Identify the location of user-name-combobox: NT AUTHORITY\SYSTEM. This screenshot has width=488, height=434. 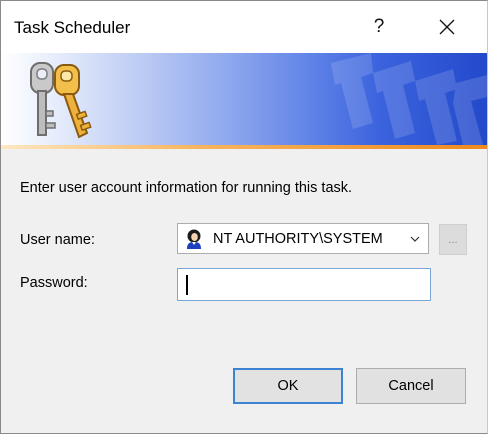
(303, 238).